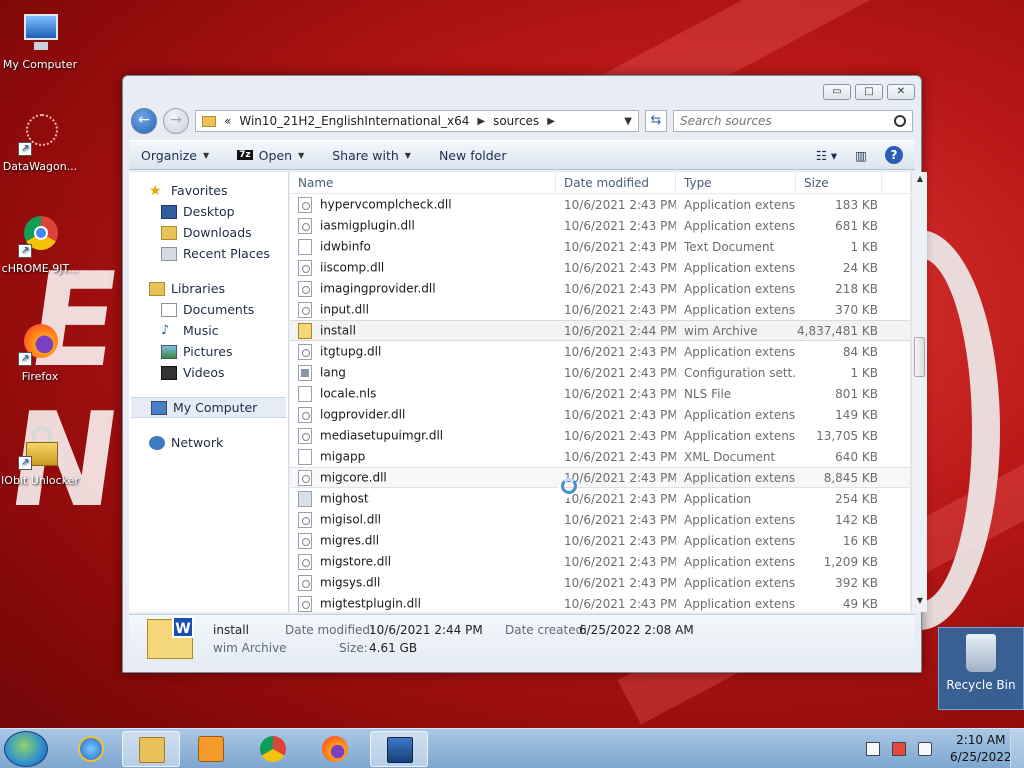  Describe the element at coordinates (1017, 748) in the screenshot. I see `show-desktop-button` at that location.